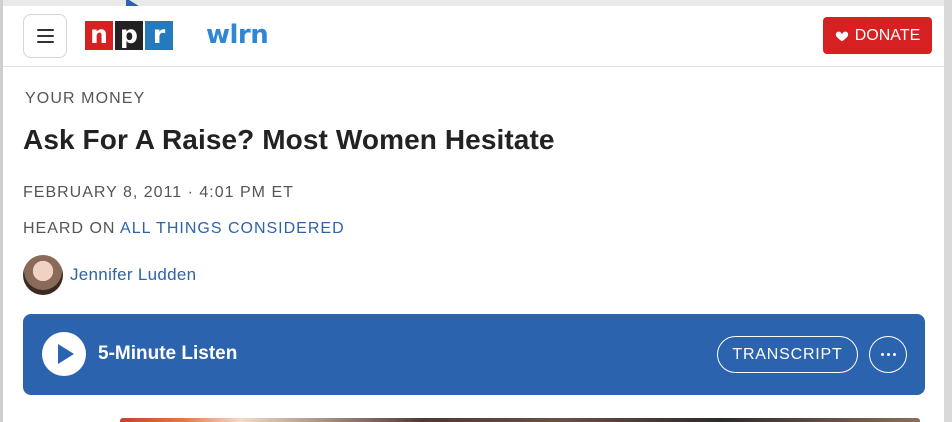  I want to click on author-link: Jennifer Ludden, so click(133, 275).